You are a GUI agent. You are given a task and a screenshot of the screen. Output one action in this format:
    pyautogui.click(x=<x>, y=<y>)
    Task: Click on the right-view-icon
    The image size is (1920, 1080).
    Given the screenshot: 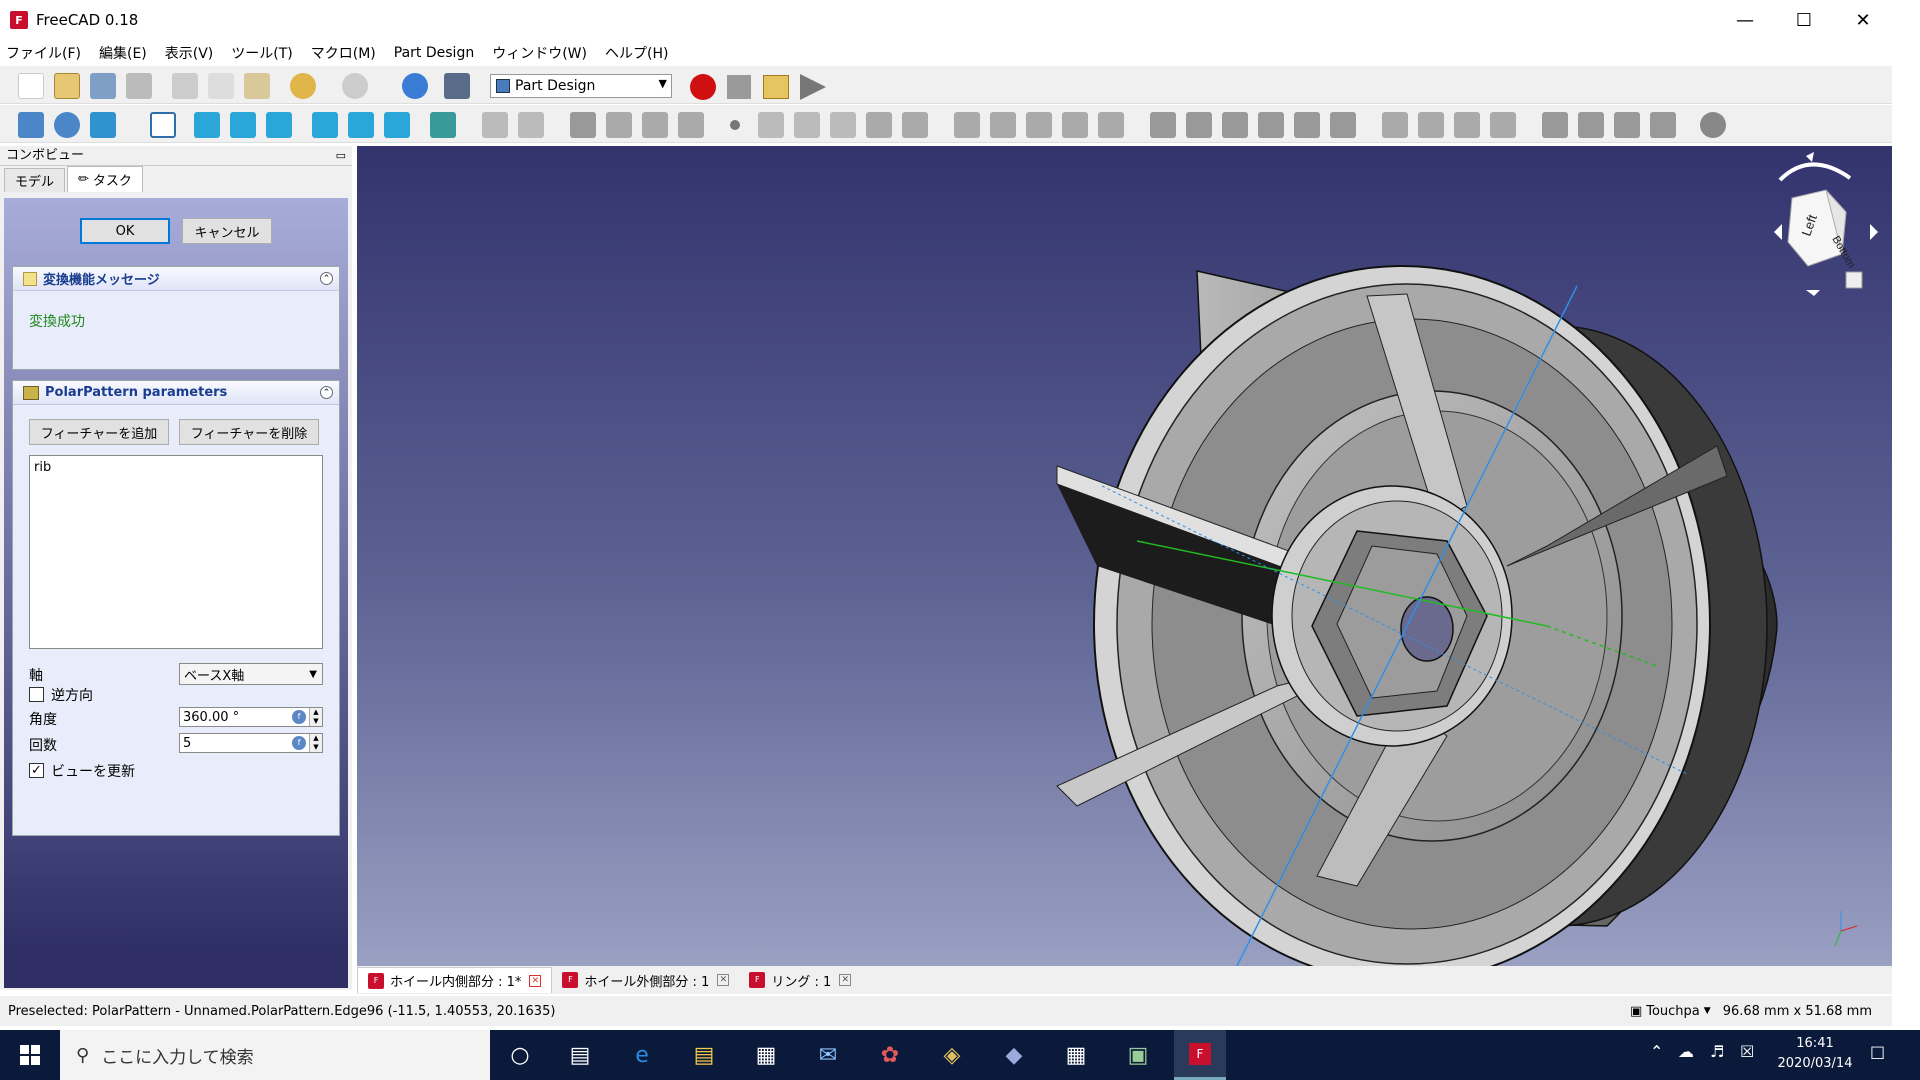 What is the action you would take?
    pyautogui.click(x=279, y=125)
    